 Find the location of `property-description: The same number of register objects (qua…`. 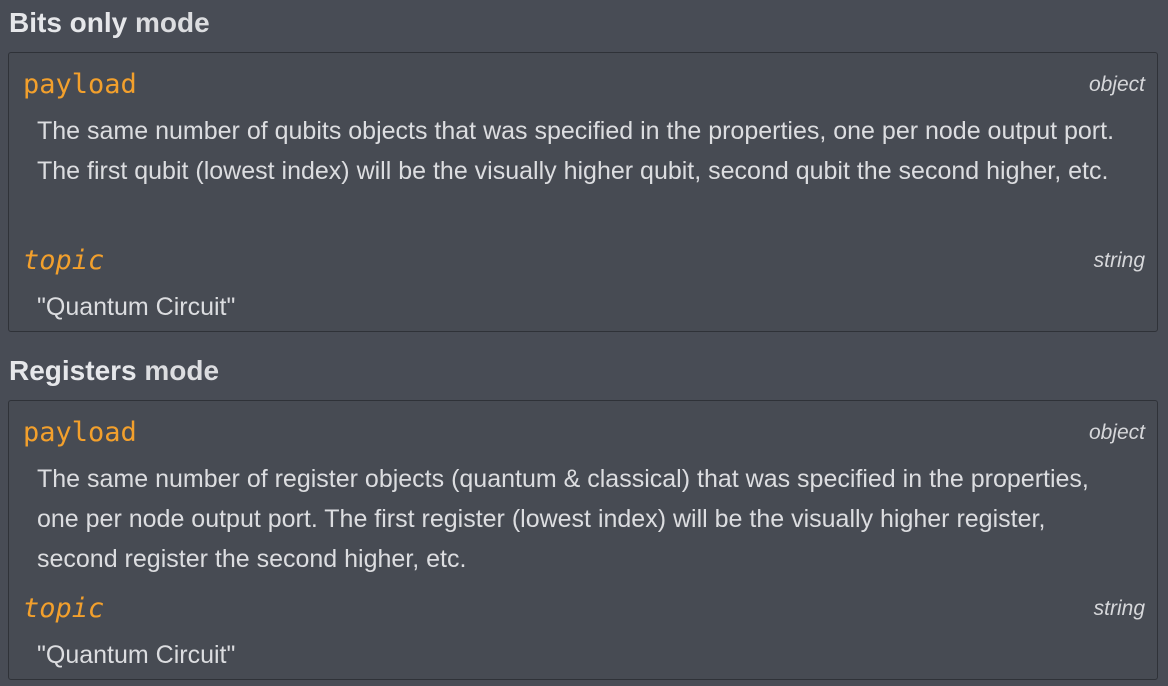

property-description: The same number of register objects (qua… is located at coordinates (563, 519).